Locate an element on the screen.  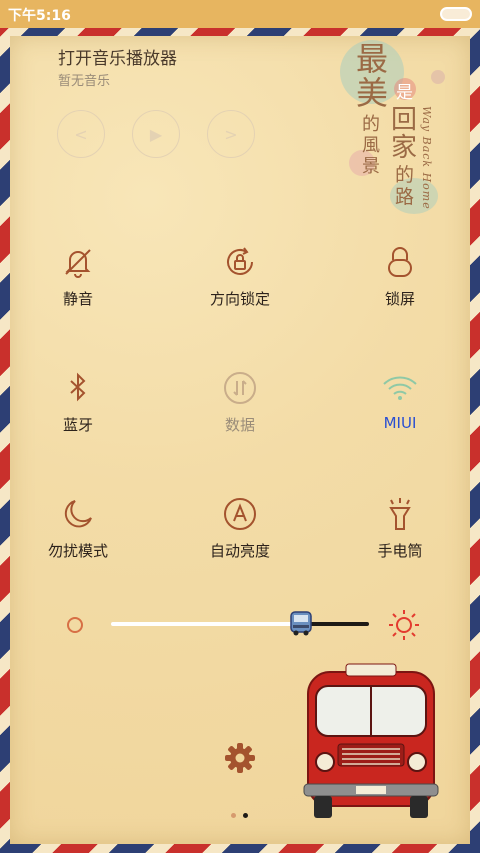
toggle-label: MIUI is located at coordinates (400, 423).